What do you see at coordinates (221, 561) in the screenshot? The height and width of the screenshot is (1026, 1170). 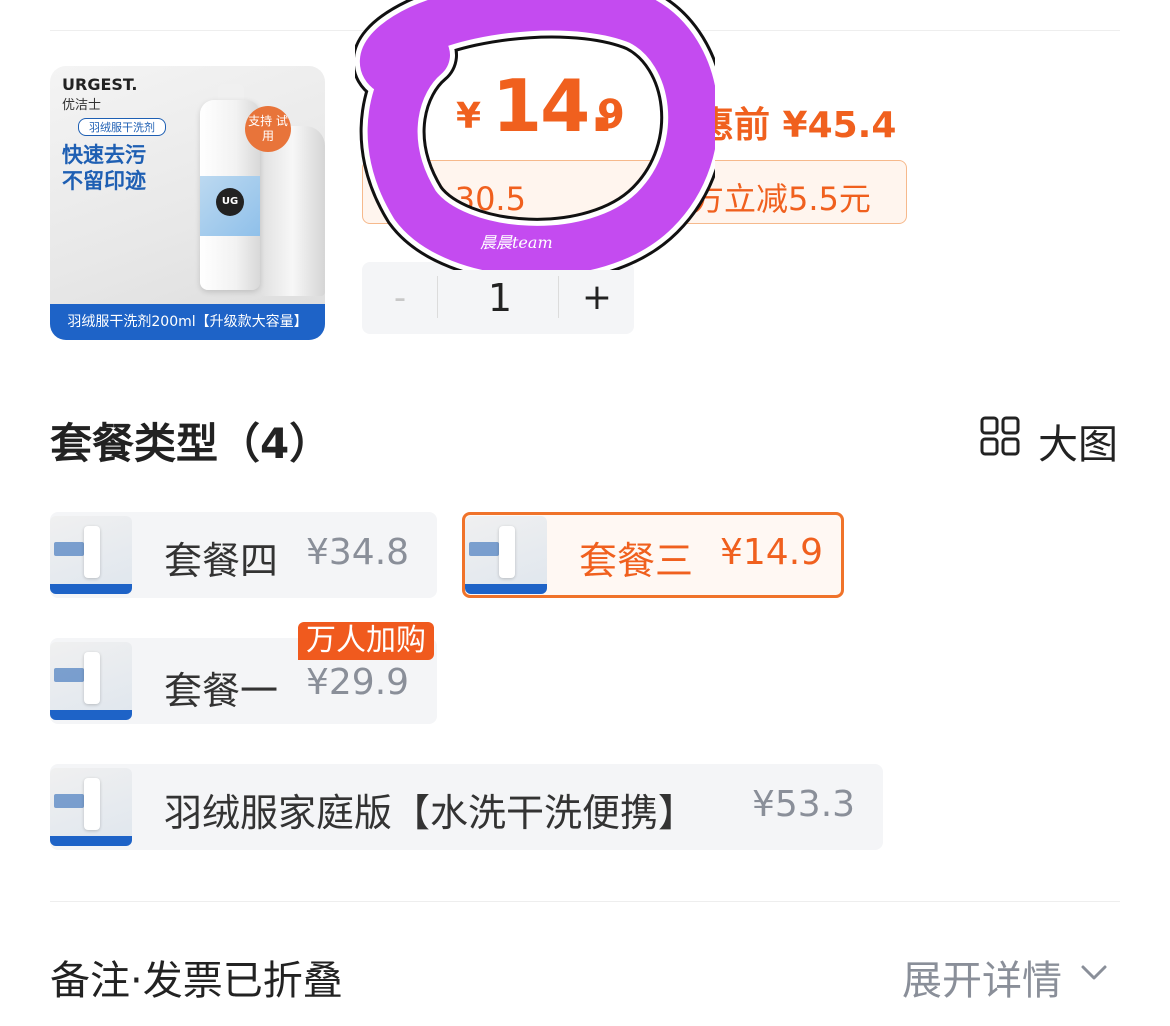 I see `package-name: 套餐四` at bounding box center [221, 561].